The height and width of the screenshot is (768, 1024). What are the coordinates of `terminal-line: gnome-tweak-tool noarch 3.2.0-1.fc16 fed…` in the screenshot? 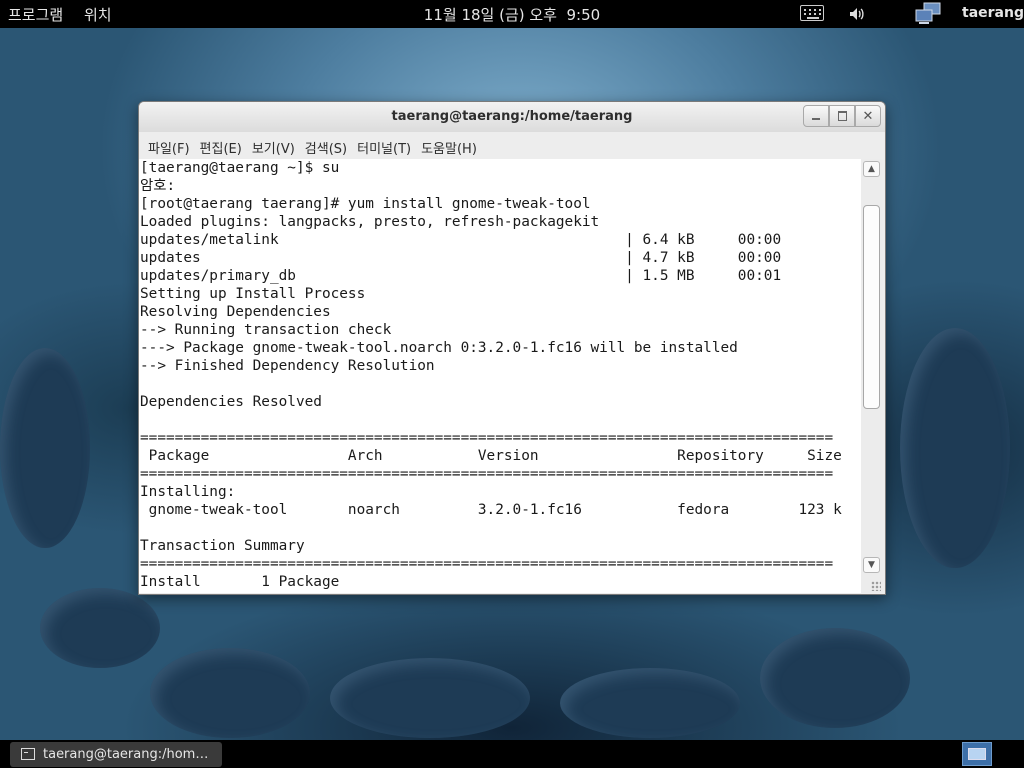 It's located at (491, 510).